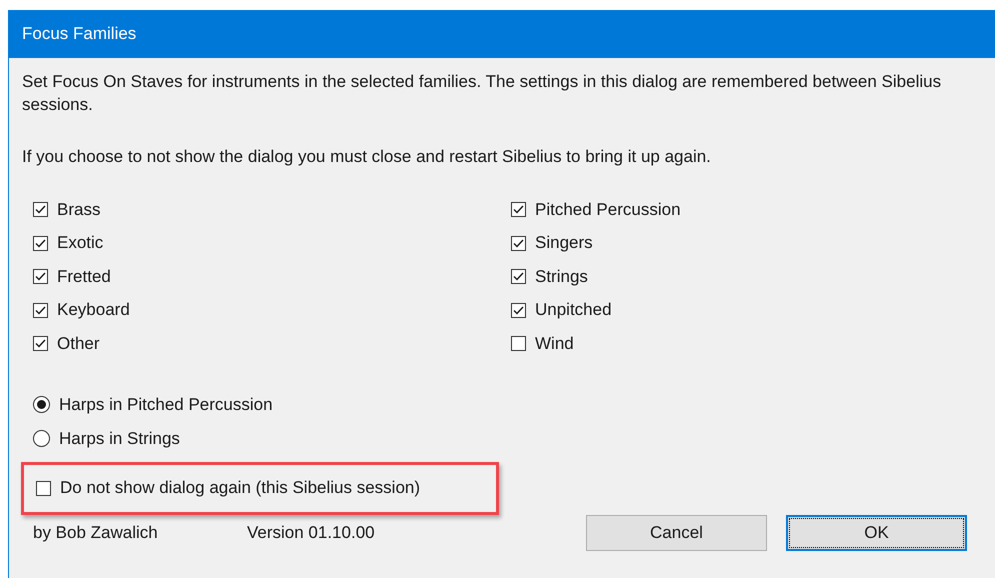 This screenshot has height=578, width=995. What do you see at coordinates (367, 157) in the screenshot?
I see `description-text: If you choose to not show the dialog you must close and restart Sibelius to bring it up again.` at bounding box center [367, 157].